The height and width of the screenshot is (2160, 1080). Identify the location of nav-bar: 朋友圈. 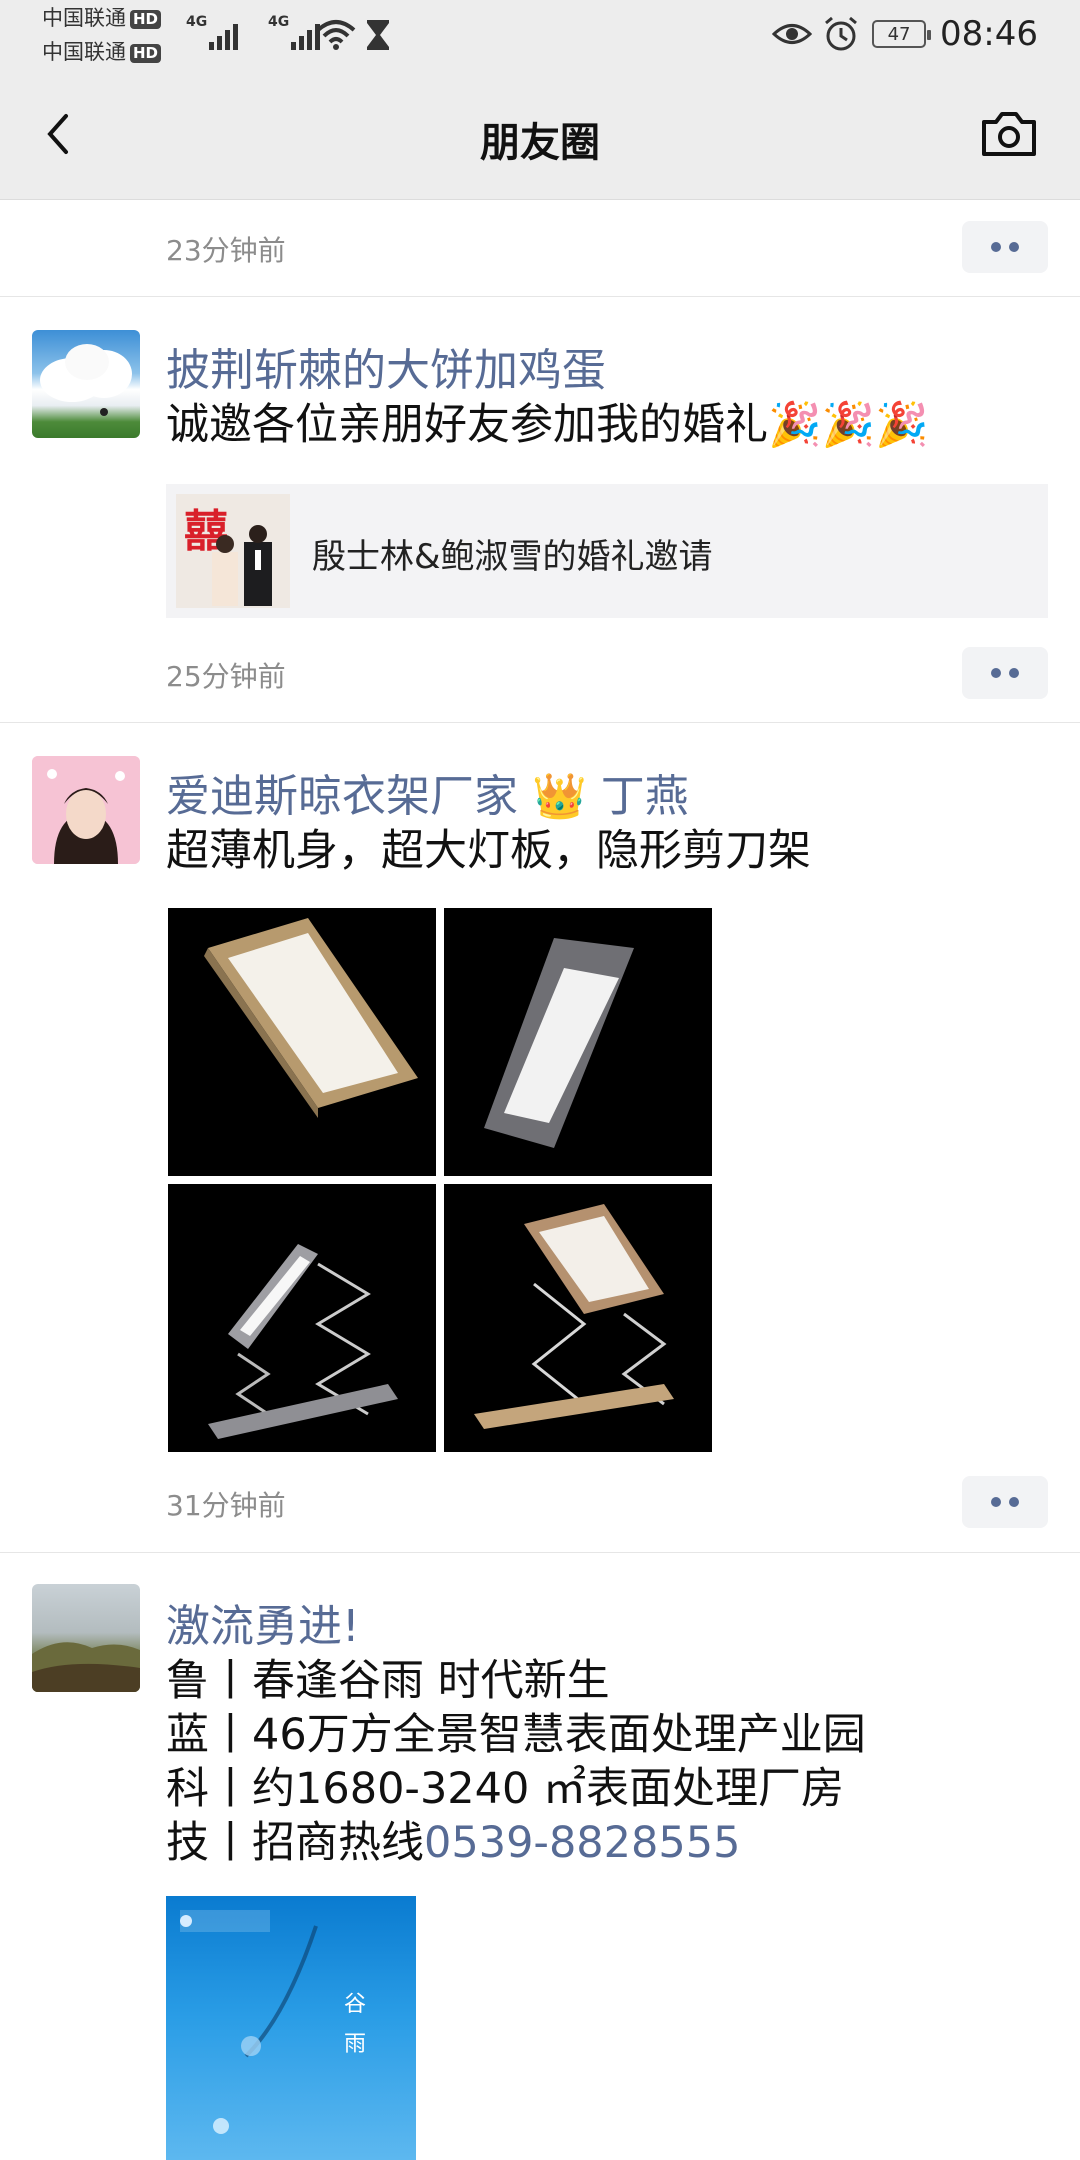
(540, 134).